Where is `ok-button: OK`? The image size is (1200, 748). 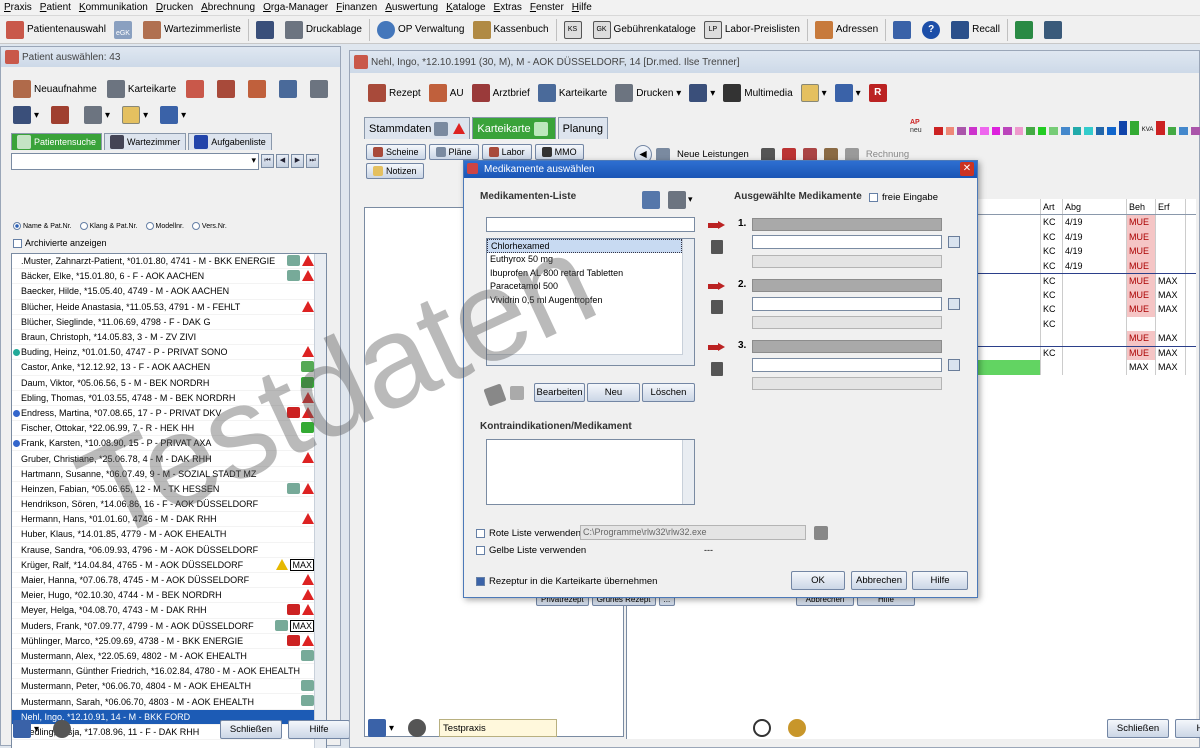
ok-button: OK is located at coordinates (818, 580).